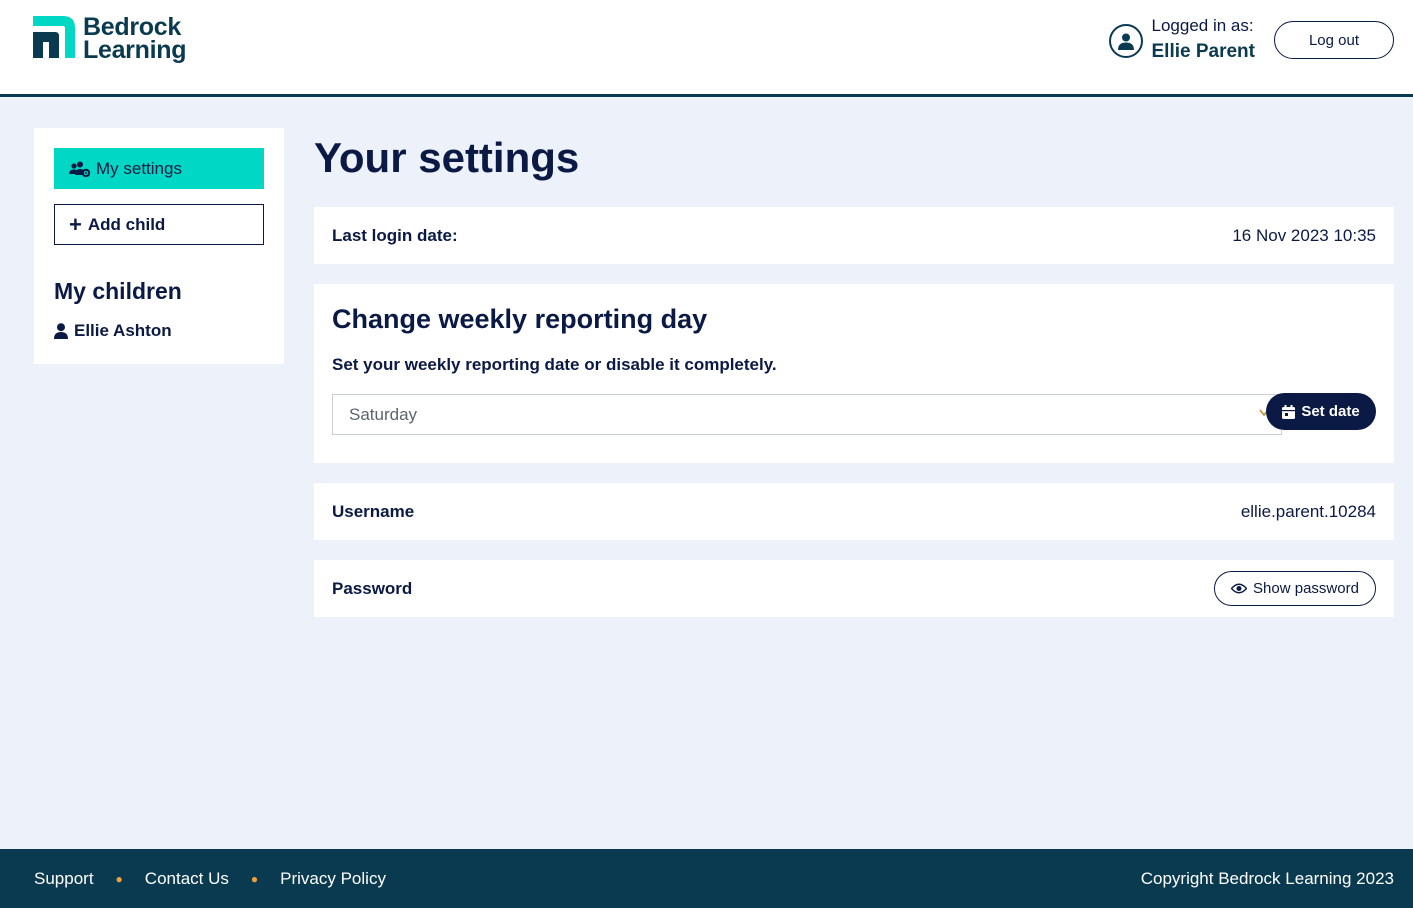 Image resolution: width=1413 pixels, height=908 pixels. I want to click on child-name: Ellie Ashton, so click(123, 330).